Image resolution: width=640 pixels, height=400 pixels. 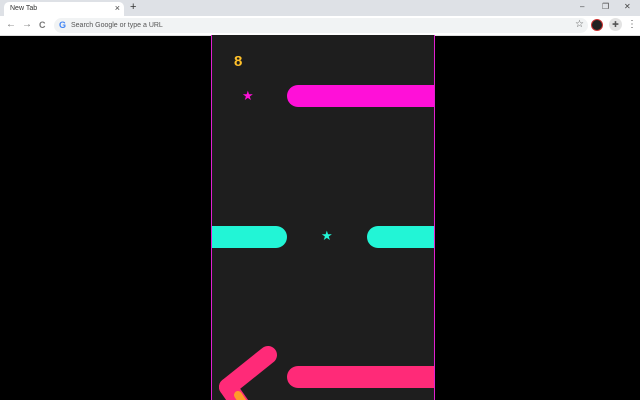 What do you see at coordinates (117, 25) in the screenshot?
I see `address-bar-placeholder: Search Google or type a URL` at bounding box center [117, 25].